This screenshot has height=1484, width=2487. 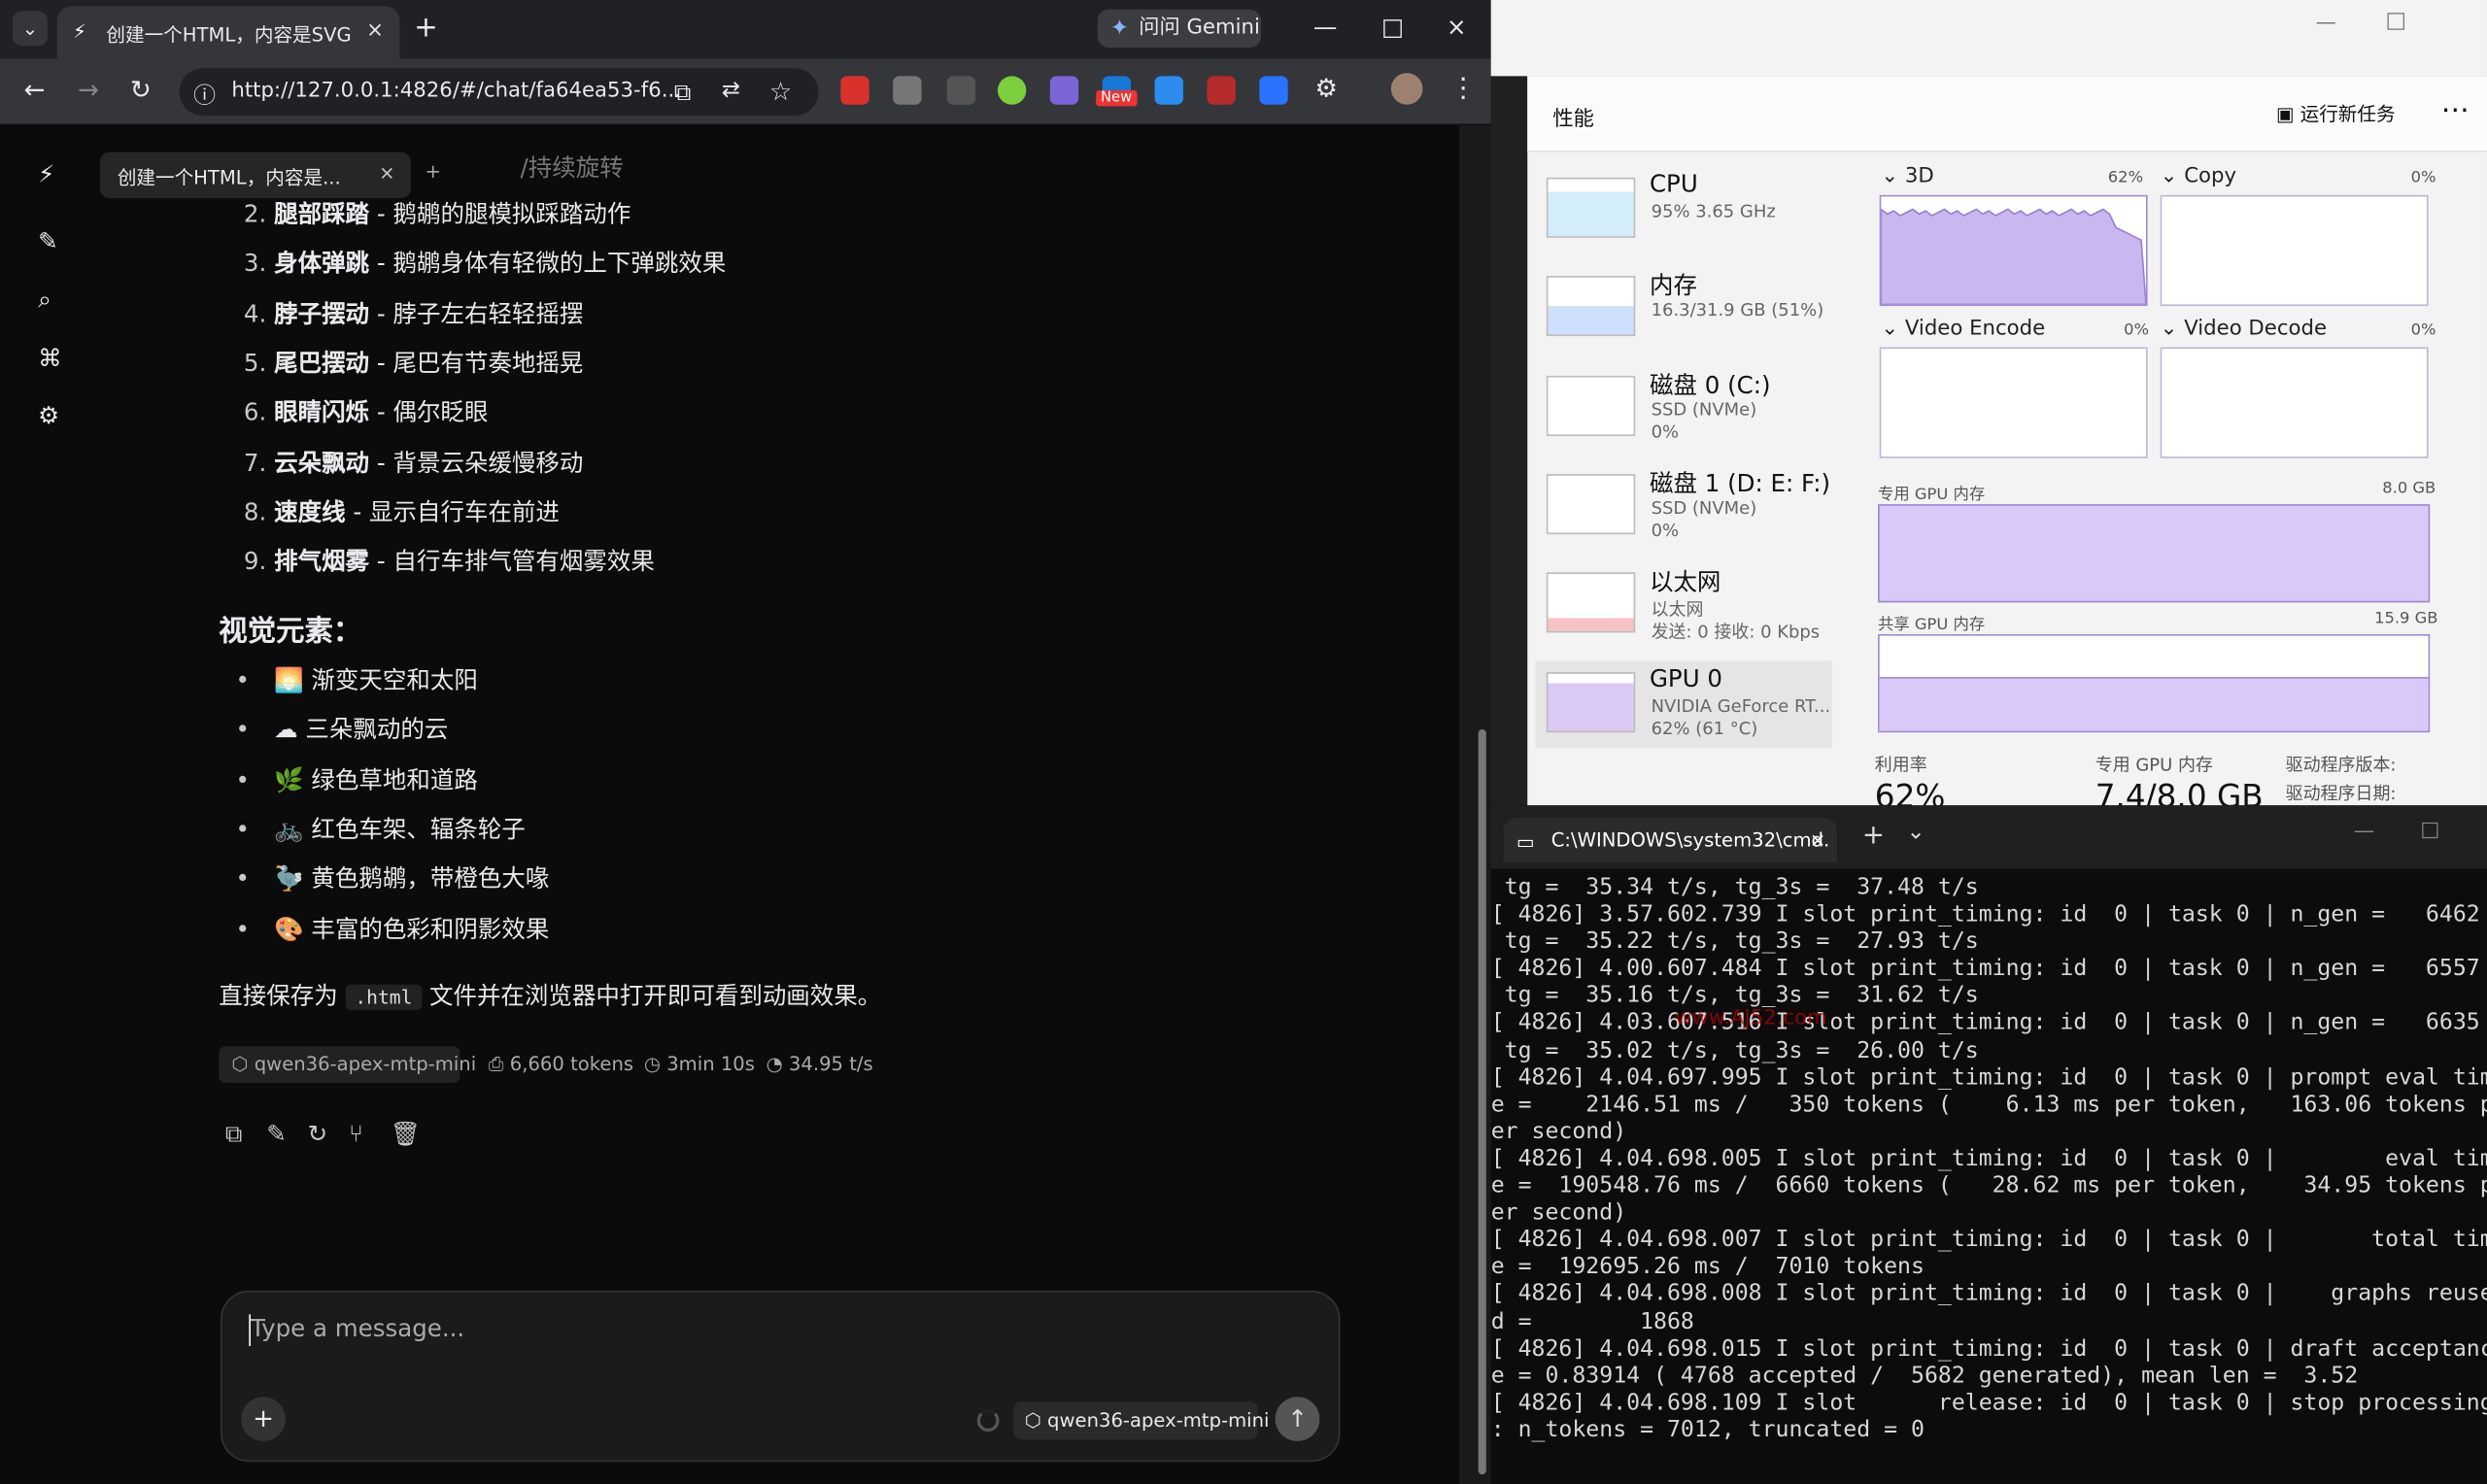 I want to click on robot-icon, so click(x=1168, y=90).